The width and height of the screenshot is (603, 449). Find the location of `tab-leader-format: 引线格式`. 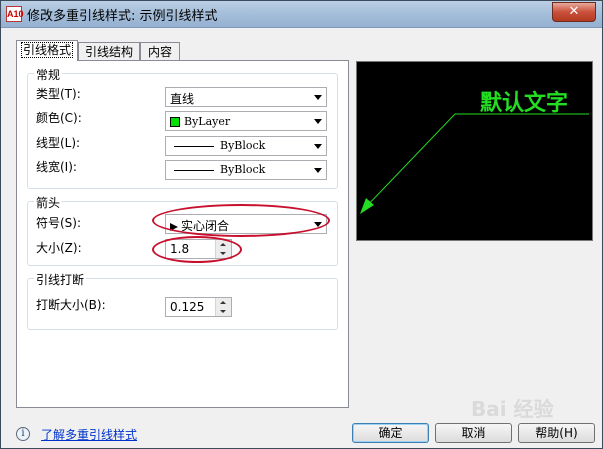

tab-leader-format: 引线格式 is located at coordinates (47, 50).